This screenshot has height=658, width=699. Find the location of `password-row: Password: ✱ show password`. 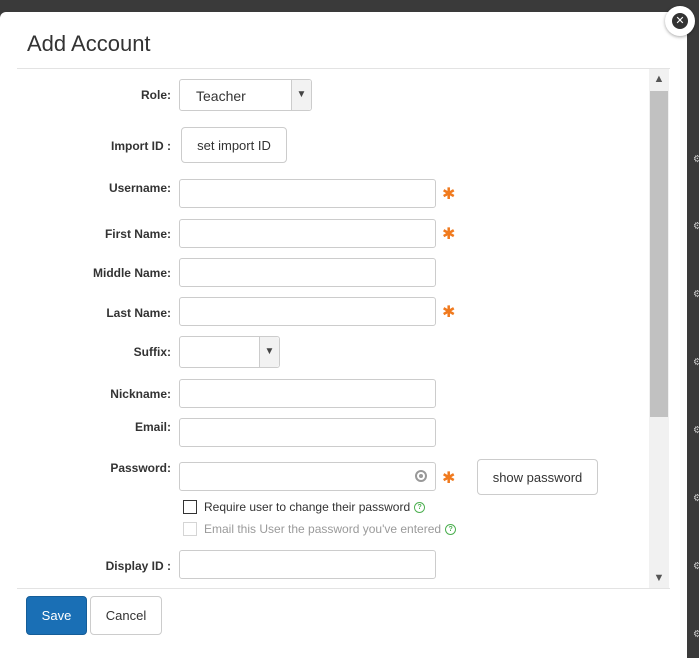

password-row: Password: ✱ show password is located at coordinates (327, 478).